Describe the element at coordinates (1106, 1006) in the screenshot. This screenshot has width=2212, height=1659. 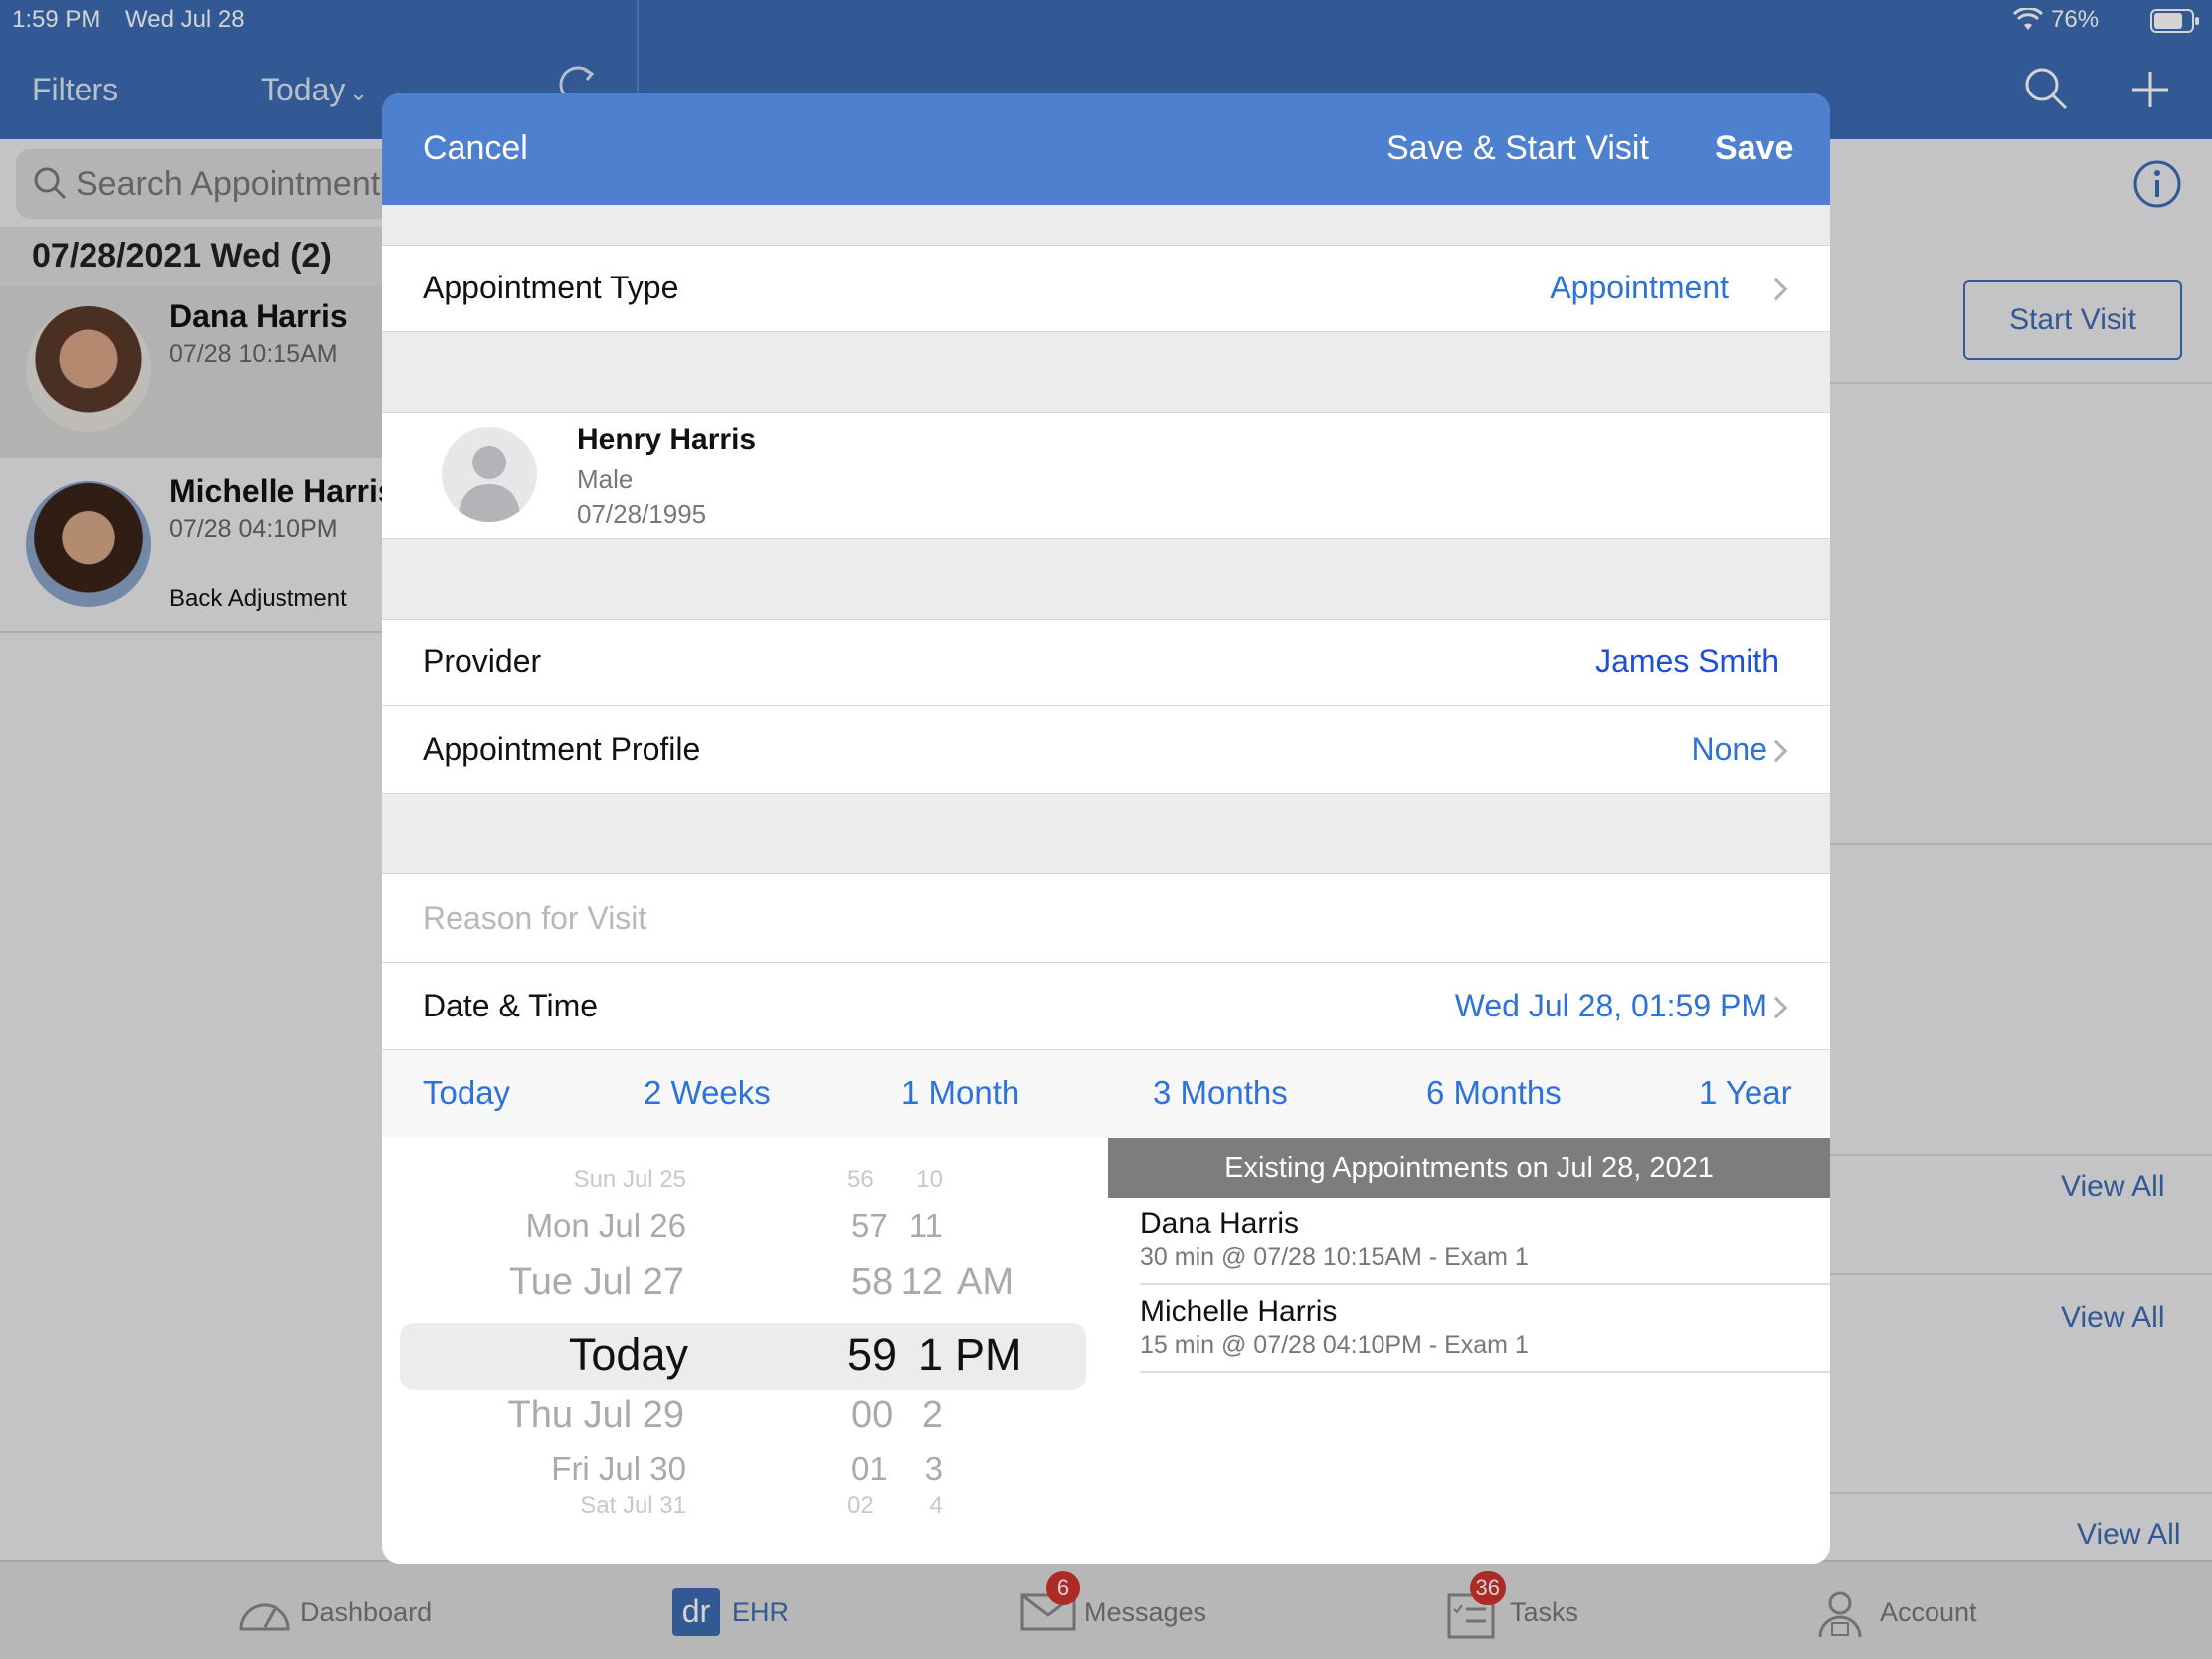
I see `date-time-row: Date & Time Wed Jul 28, 01:59 PM` at that location.